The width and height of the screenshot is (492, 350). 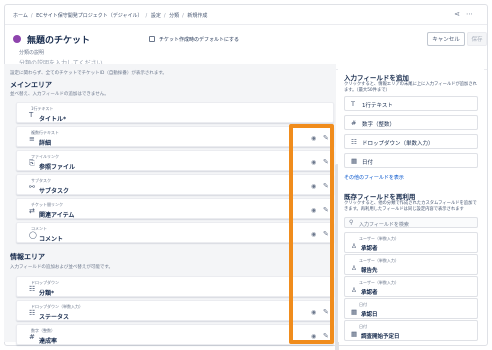 I want to click on breadcrumb-new: 新規作成, so click(x=197, y=16).